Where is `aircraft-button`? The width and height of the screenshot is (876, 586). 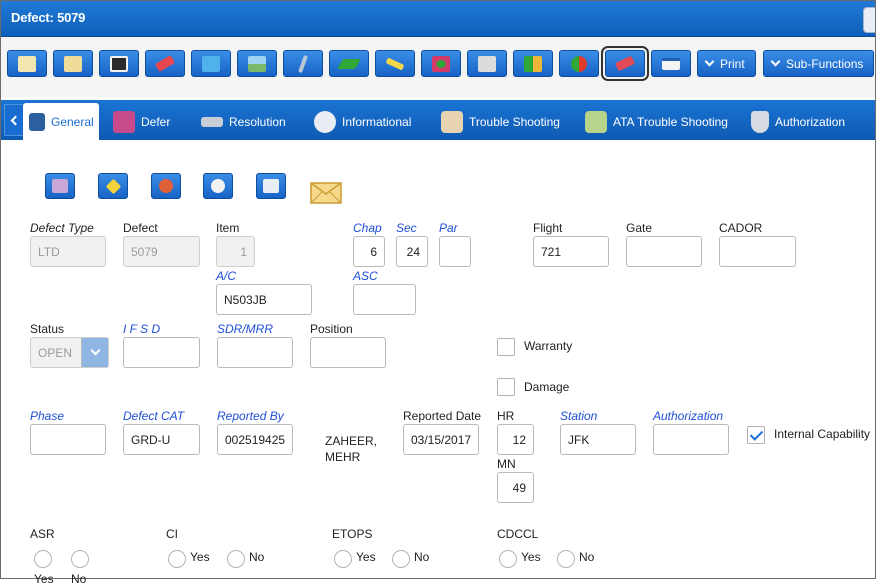 aircraft-button is located at coordinates (395, 63).